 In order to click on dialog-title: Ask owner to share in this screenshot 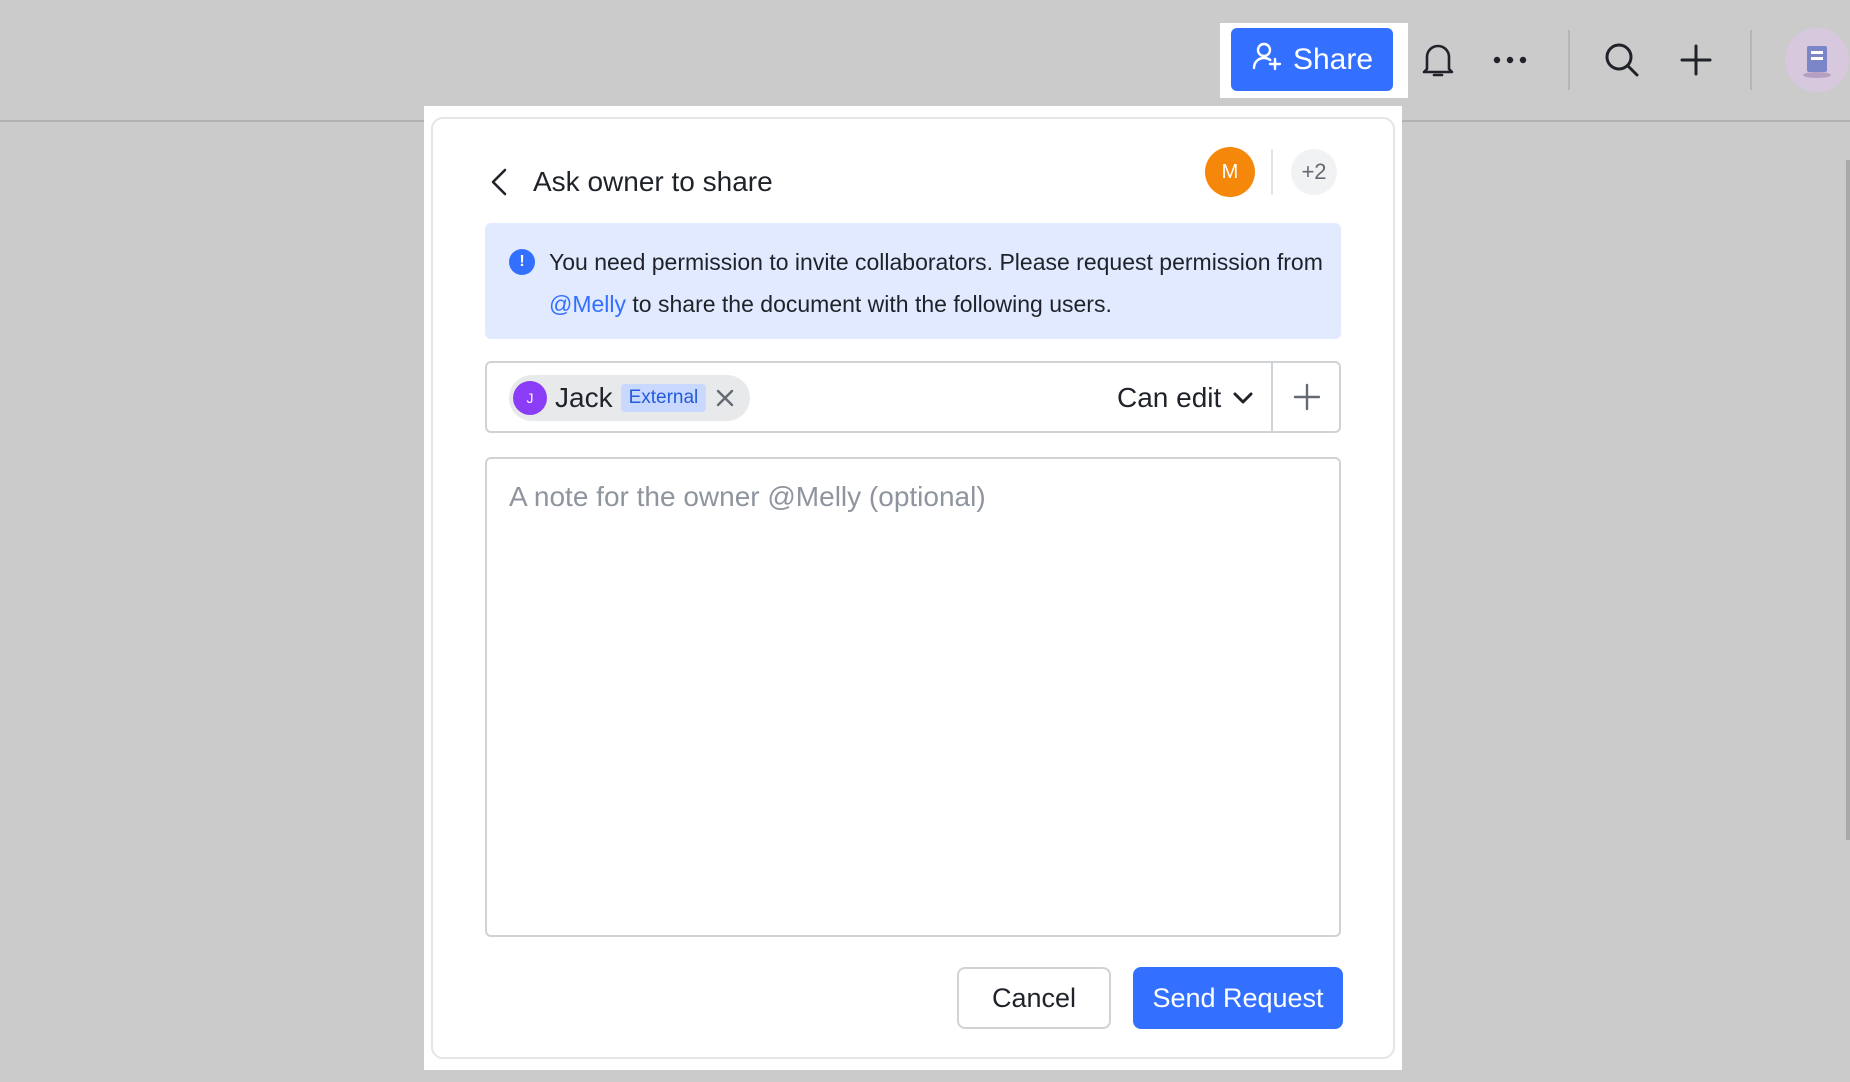, I will do `click(653, 181)`.